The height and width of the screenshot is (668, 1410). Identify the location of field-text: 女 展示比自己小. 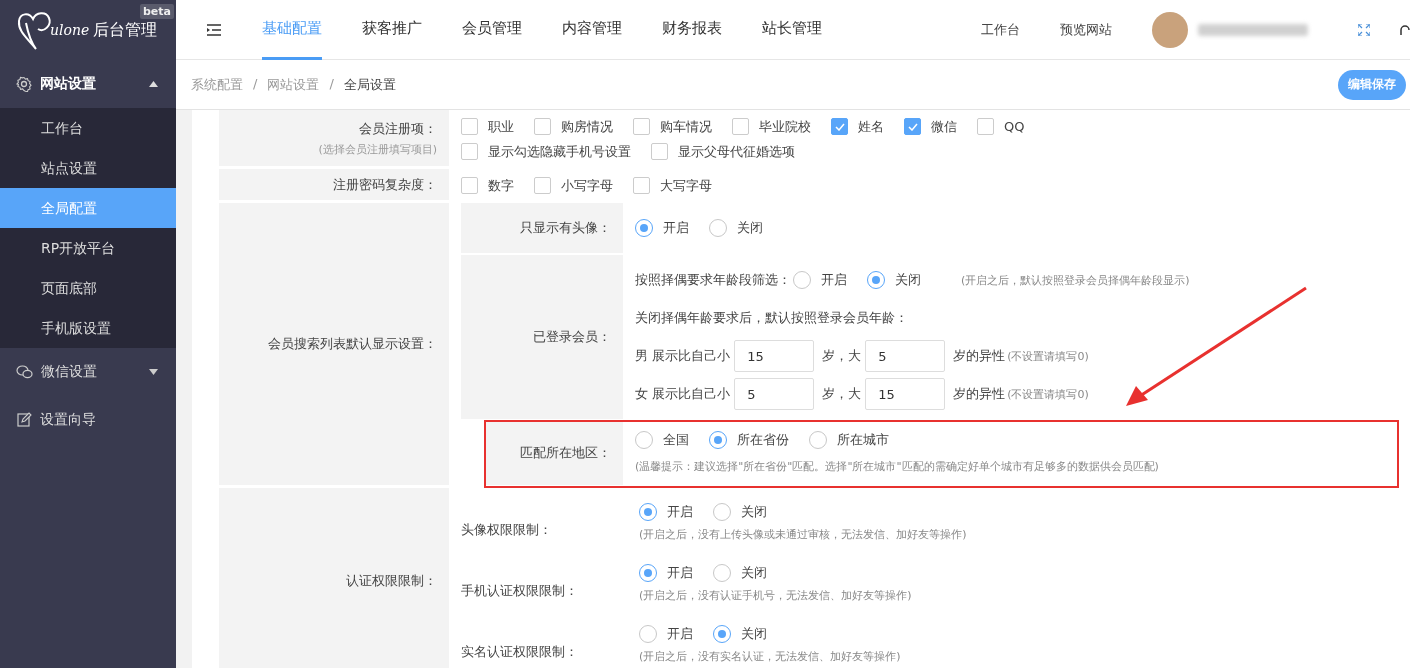
(683, 394).